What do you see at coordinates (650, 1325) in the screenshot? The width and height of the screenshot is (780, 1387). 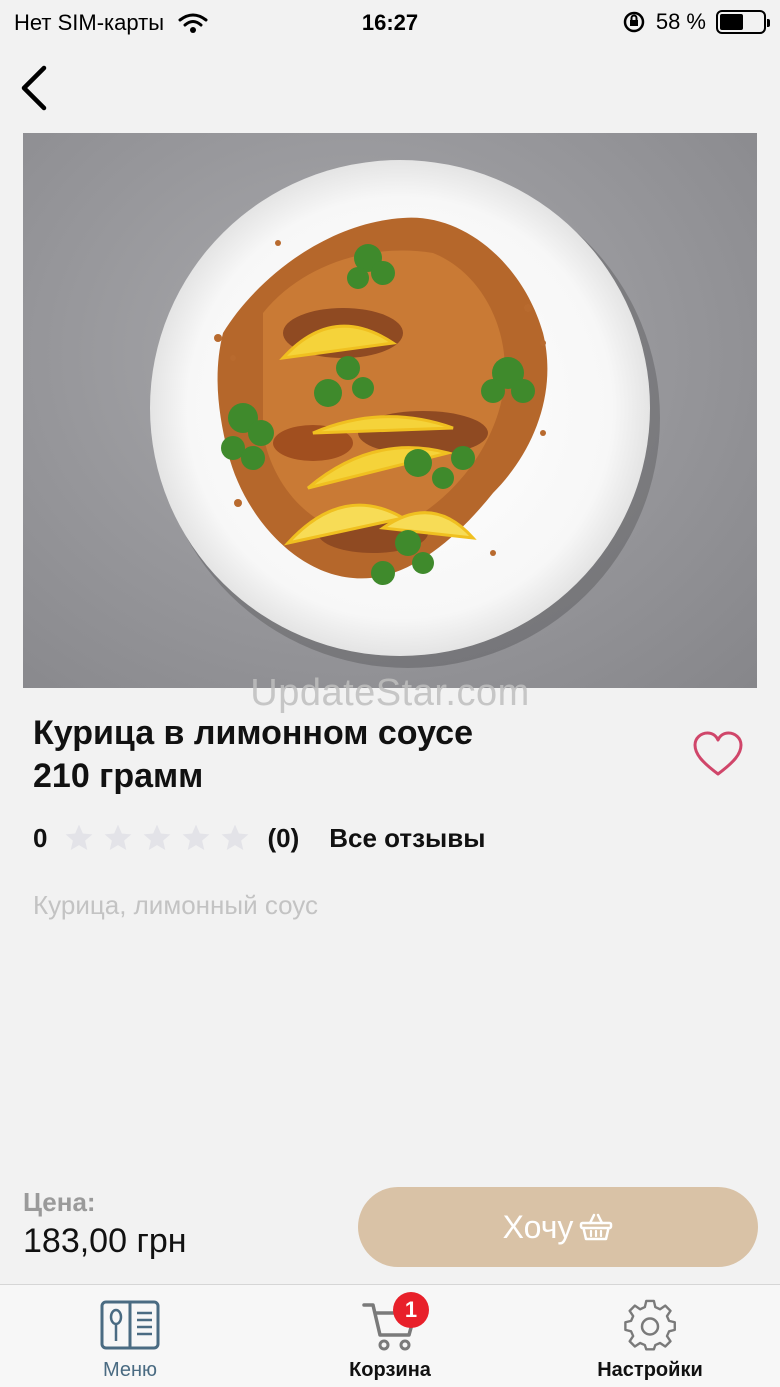 I see `gear-icon` at bounding box center [650, 1325].